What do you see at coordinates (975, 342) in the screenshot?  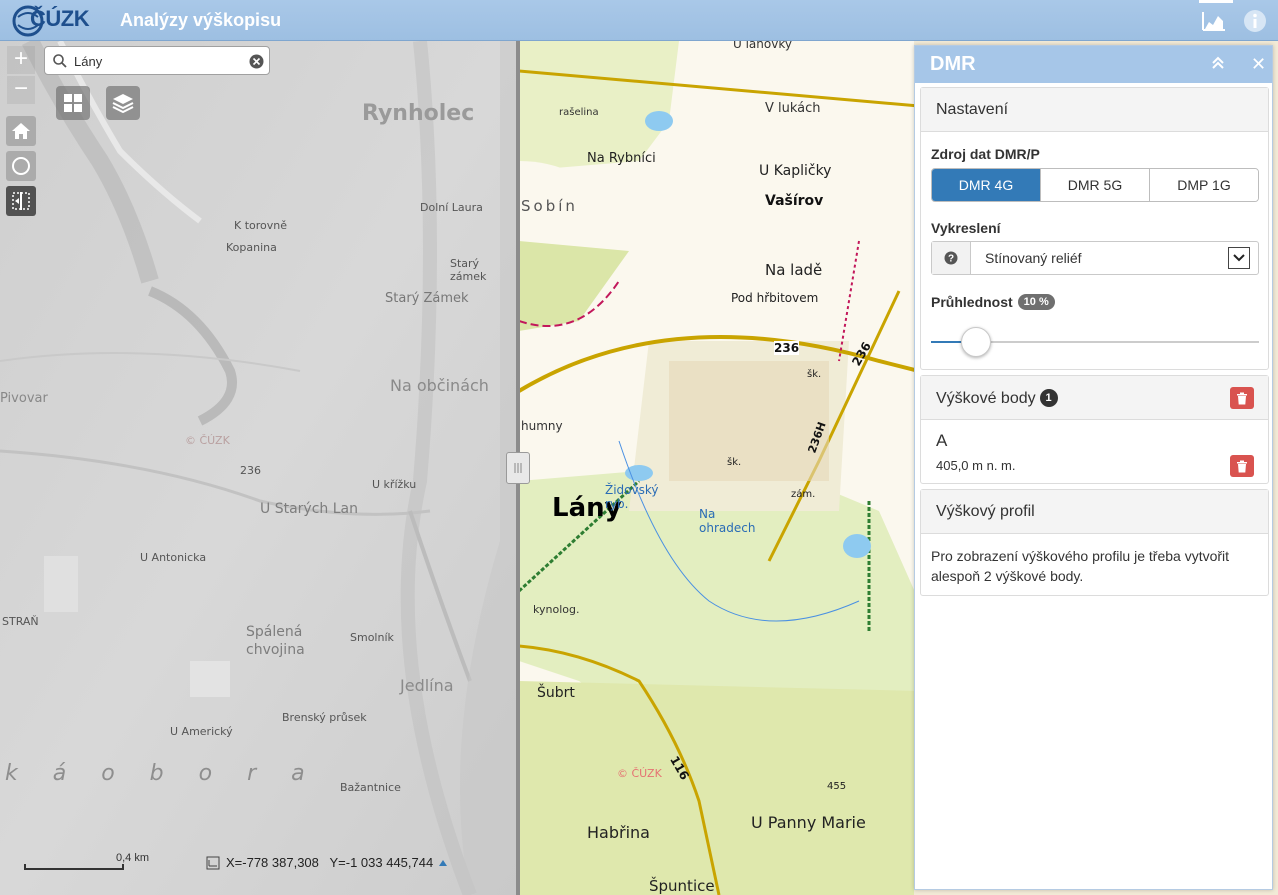 I see `opacity-slider-handle` at bounding box center [975, 342].